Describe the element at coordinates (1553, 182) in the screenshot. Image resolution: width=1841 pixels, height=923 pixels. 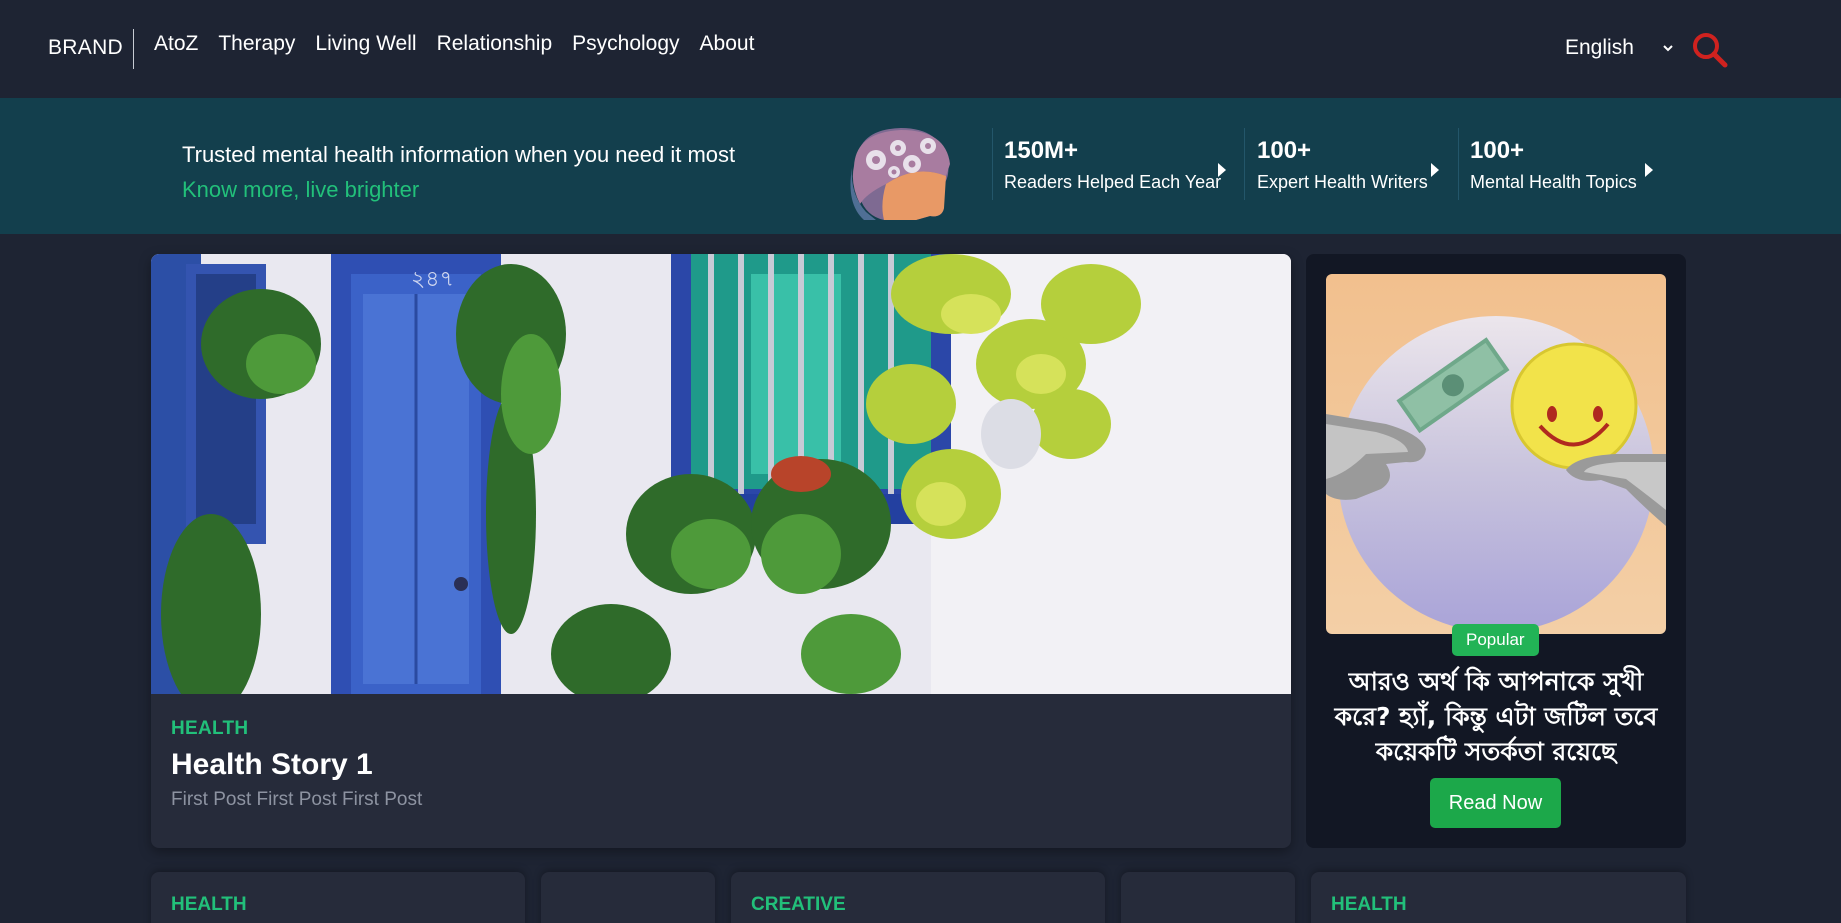
I see `stat-label: Mental Health Topics` at that location.